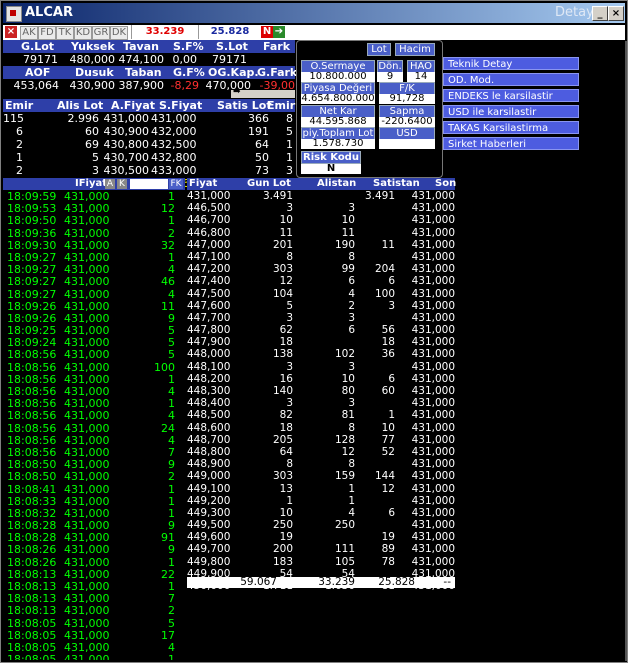  I want to click on orderbook-row: 115 2.996 431,000 431,000 366 8, so click(149, 118).